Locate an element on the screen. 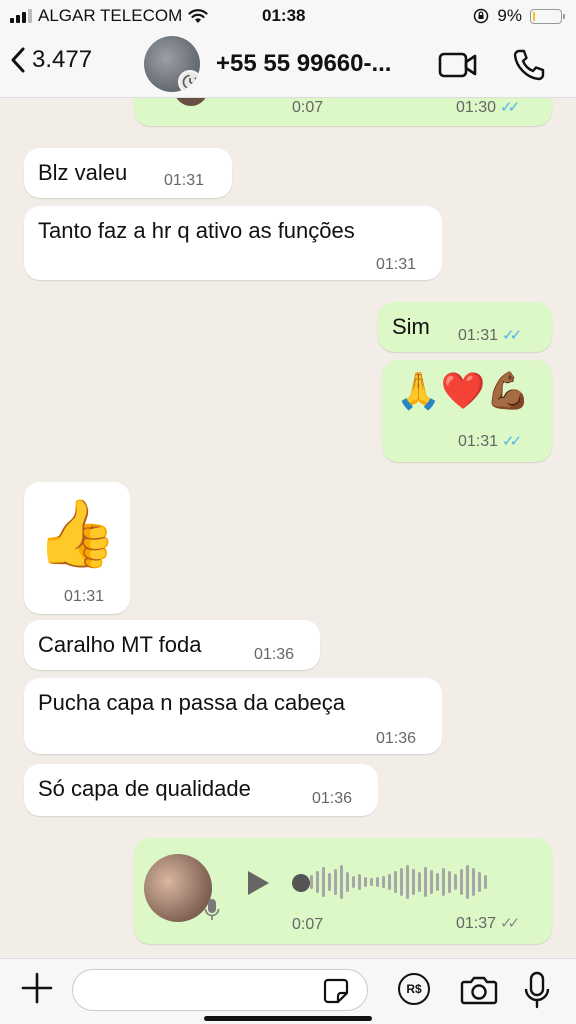 The width and height of the screenshot is (576, 1024). battery-percent: 9% is located at coordinates (509, 15).